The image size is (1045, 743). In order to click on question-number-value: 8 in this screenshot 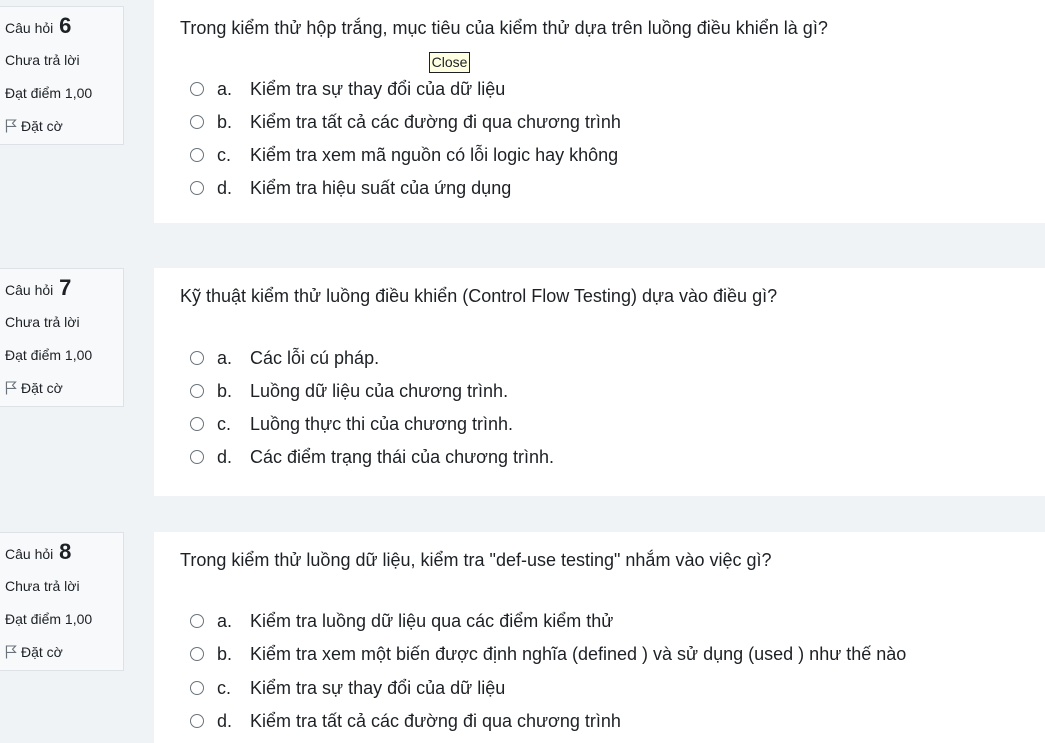, I will do `click(65, 551)`.